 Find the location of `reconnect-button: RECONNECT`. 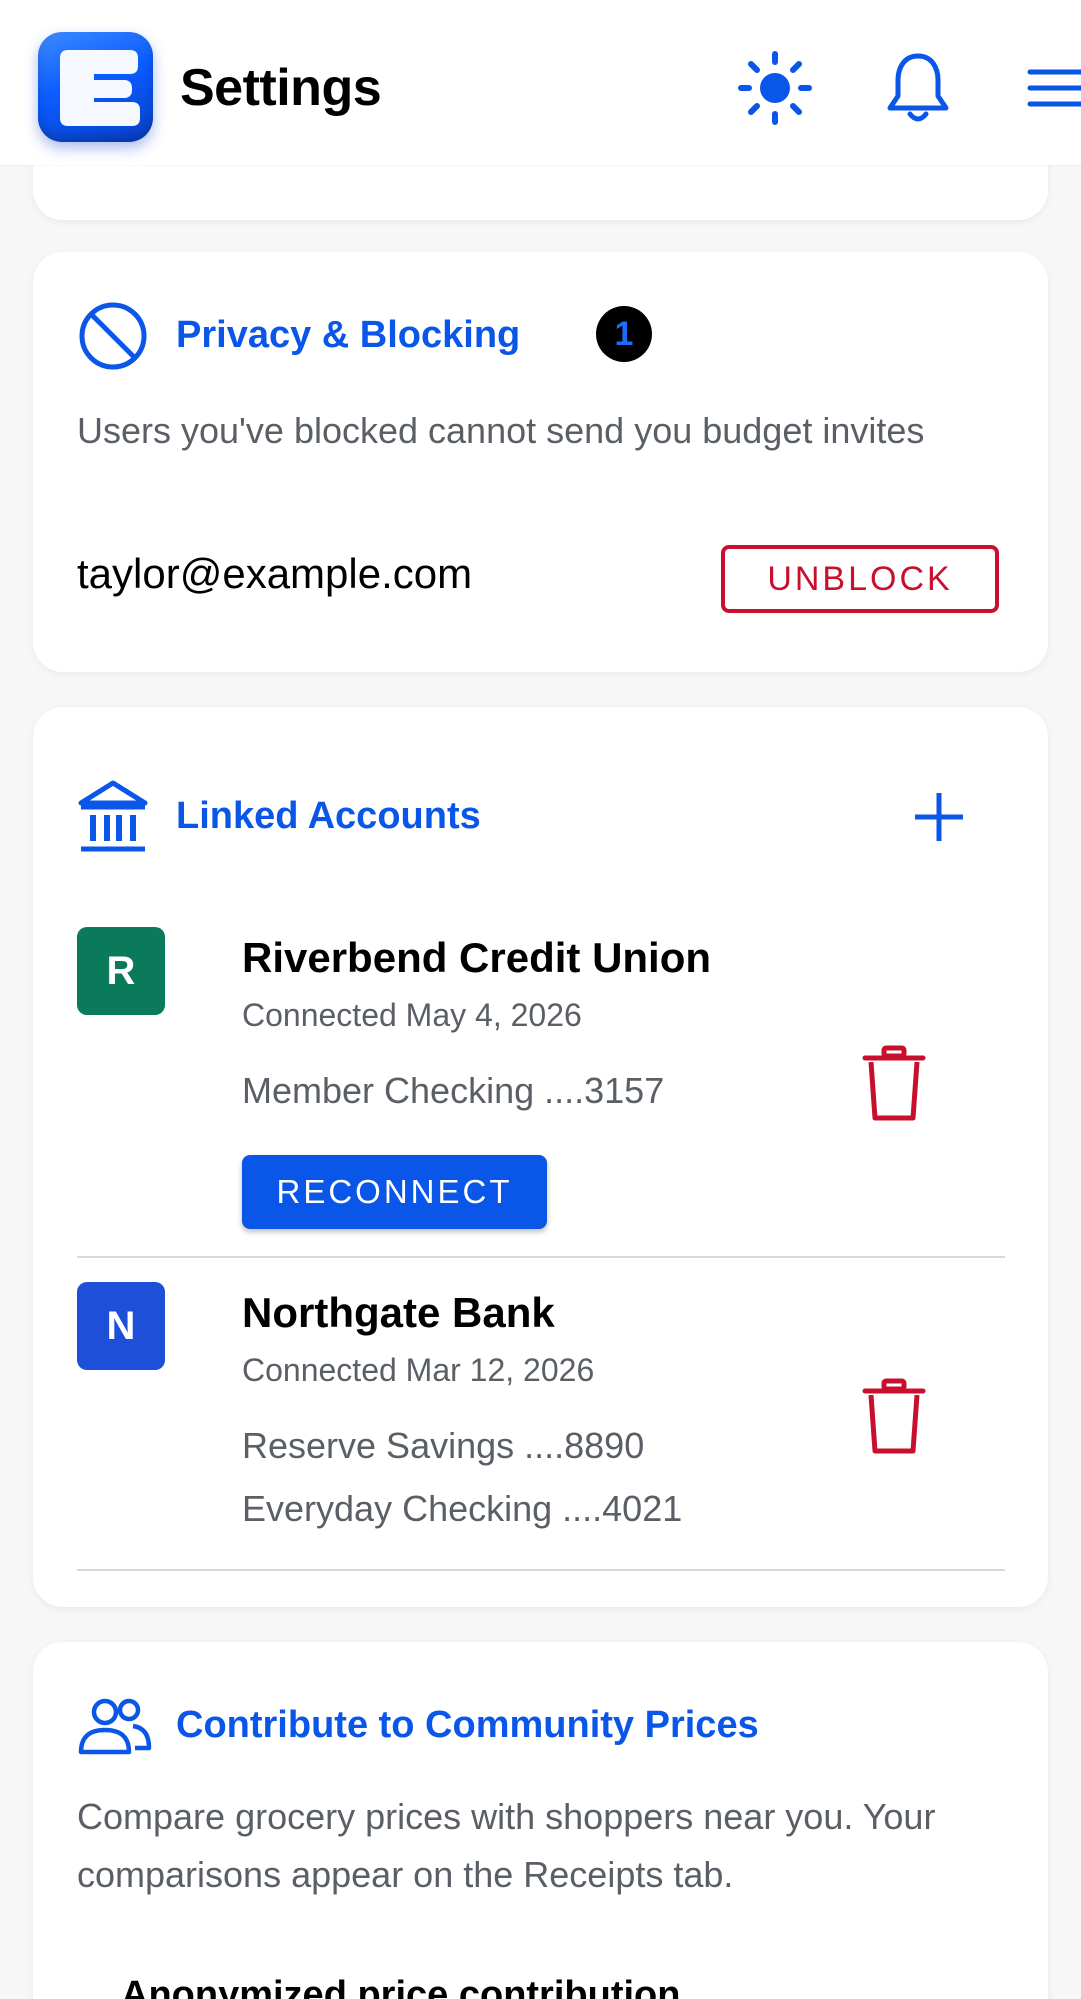

reconnect-button: RECONNECT is located at coordinates (394, 1192).